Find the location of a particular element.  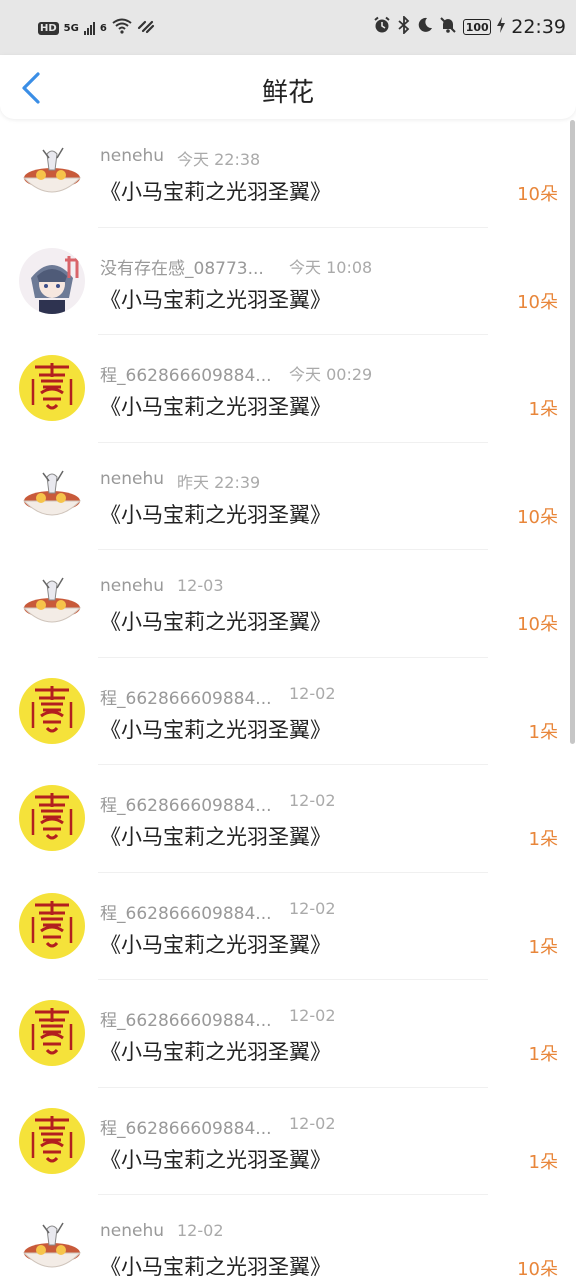

mute-icon is located at coordinates (448, 27).